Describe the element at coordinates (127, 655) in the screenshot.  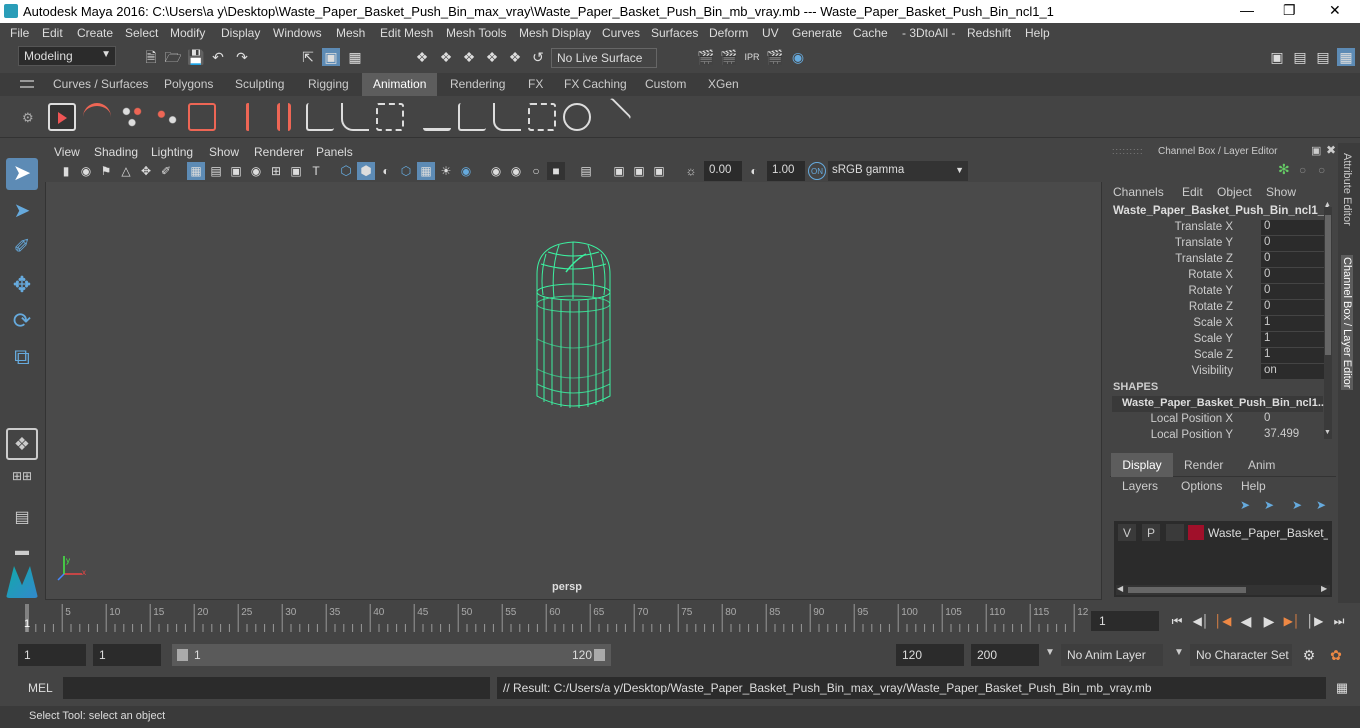
I see `playback-start-field: 1` at that location.